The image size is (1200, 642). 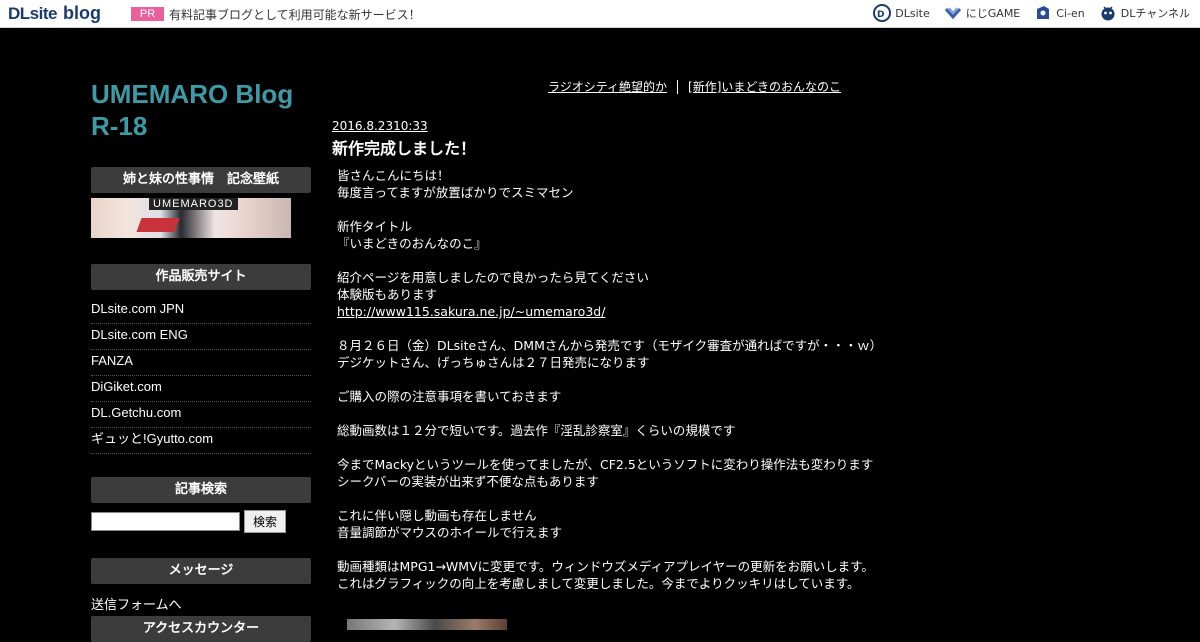 What do you see at coordinates (493, 362) in the screenshot?
I see `post-line: デジケットさん、げっちゅさんは２７日発売になります` at bounding box center [493, 362].